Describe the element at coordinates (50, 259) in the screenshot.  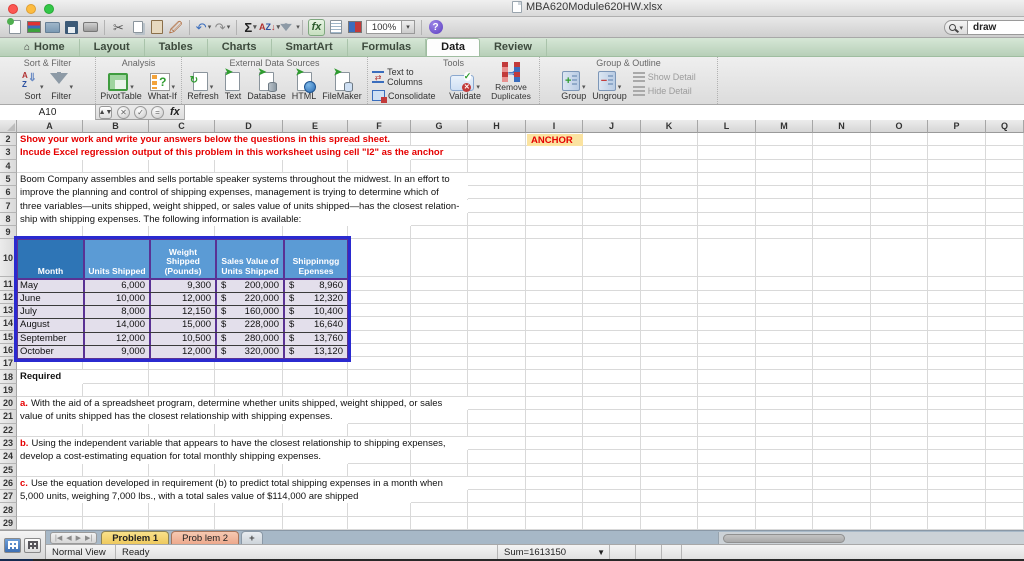
I see `header-month: Month` at that location.